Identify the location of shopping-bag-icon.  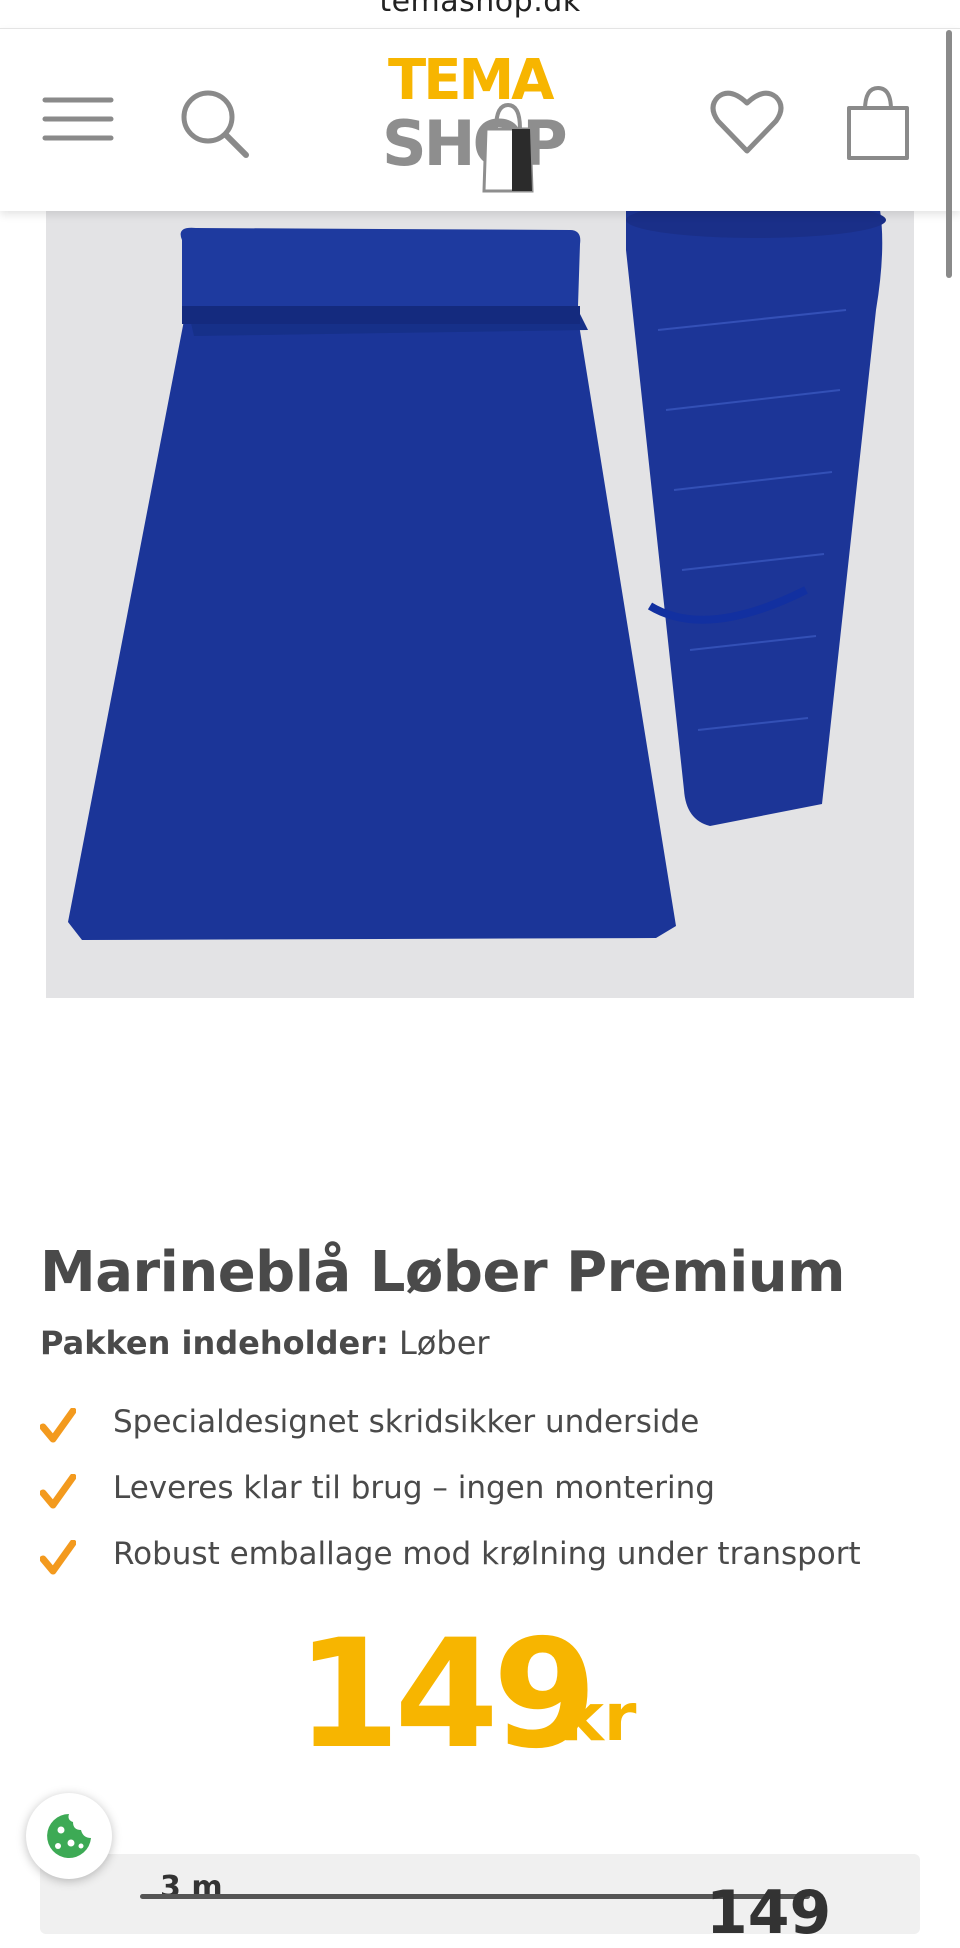
(878, 123).